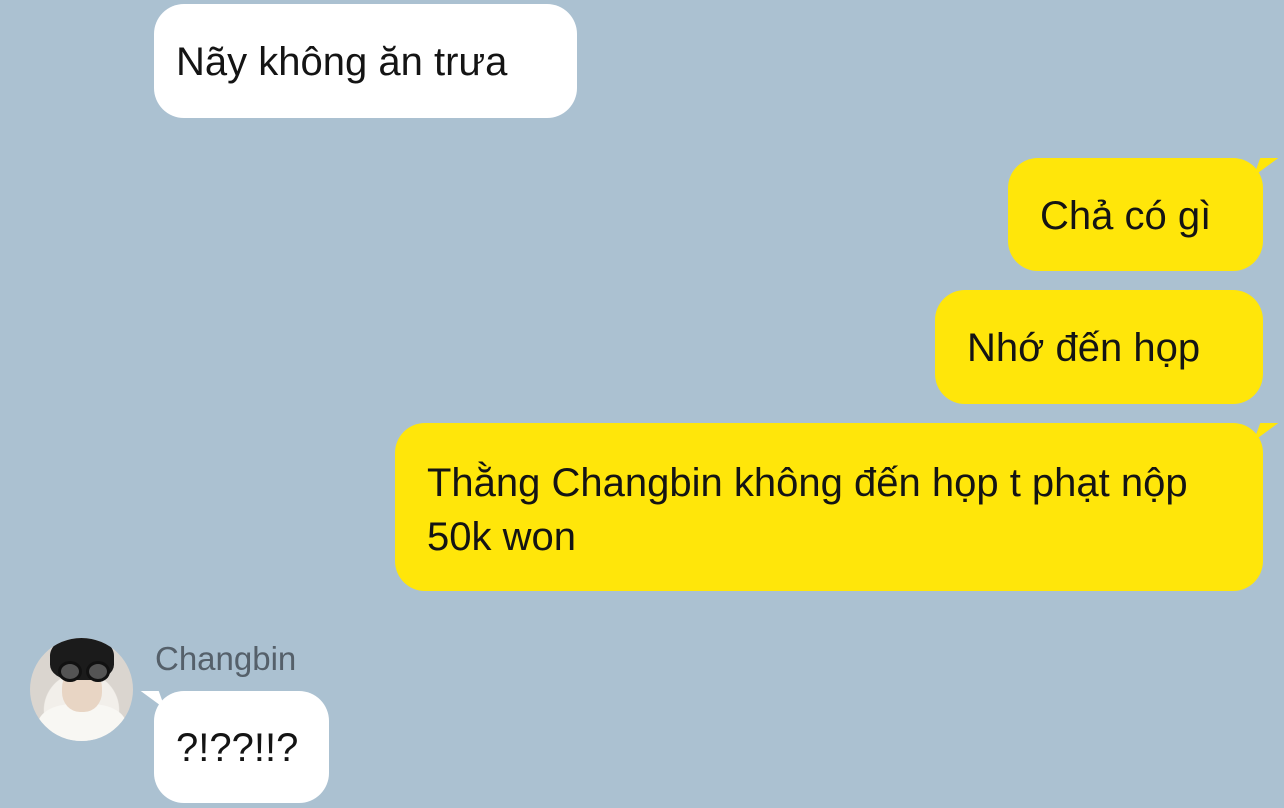 The height and width of the screenshot is (808, 1284). What do you see at coordinates (81, 689) in the screenshot?
I see `user-avatar-icon` at bounding box center [81, 689].